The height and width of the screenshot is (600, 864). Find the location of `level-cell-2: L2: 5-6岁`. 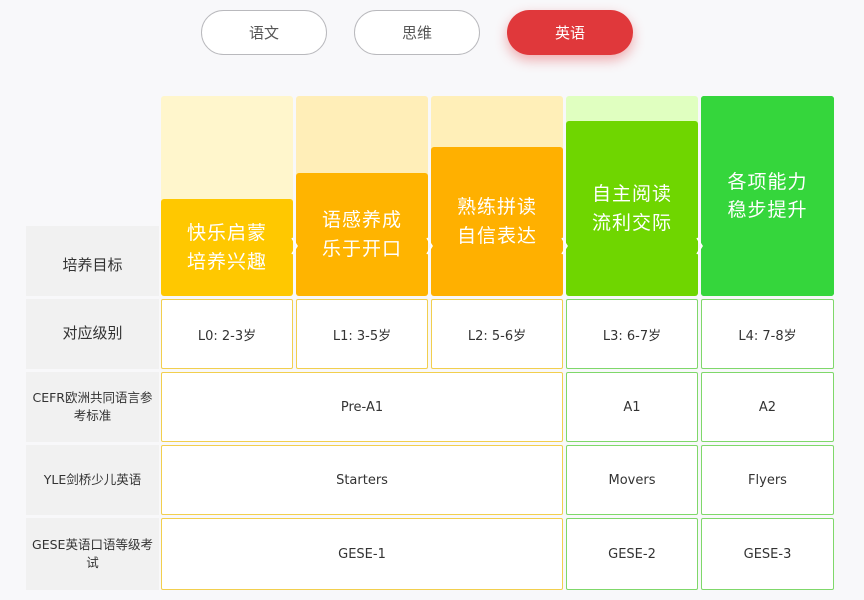

level-cell-2: L2: 5-6岁 is located at coordinates (497, 334).